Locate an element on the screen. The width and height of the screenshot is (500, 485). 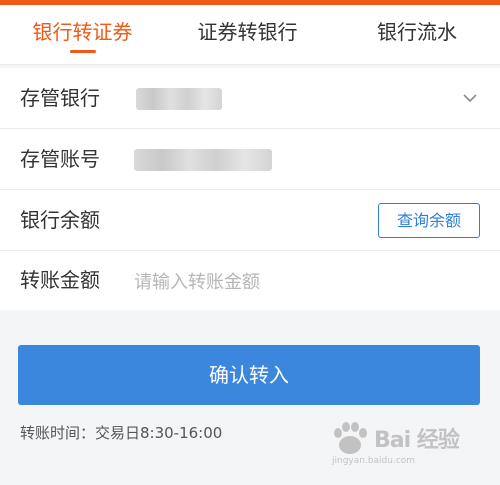
tab-securities-to-bank: 证券转银行 is located at coordinates (247, 34).